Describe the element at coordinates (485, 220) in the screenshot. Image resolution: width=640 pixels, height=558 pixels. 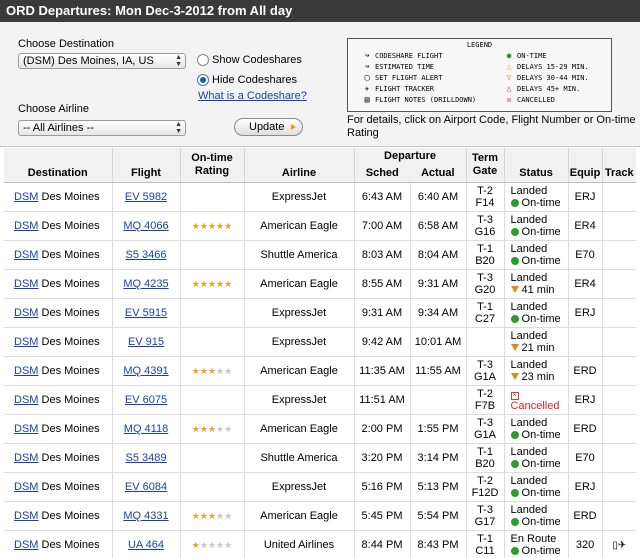
I see `terminal: T-3` at that location.